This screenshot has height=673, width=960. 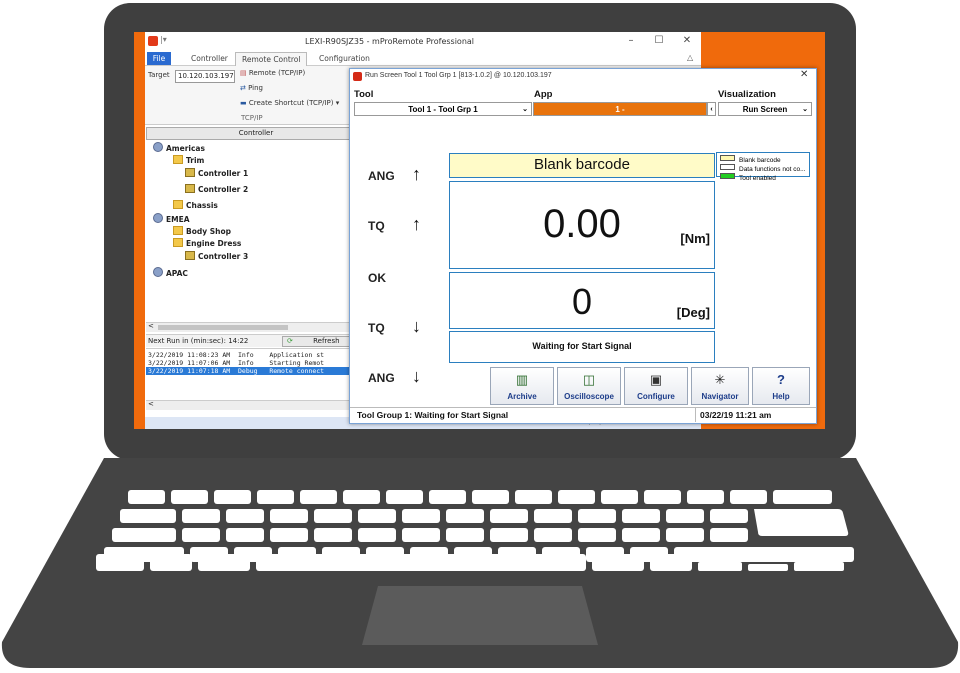 What do you see at coordinates (747, 94) in the screenshot?
I see `visualization-label: Visualization` at bounding box center [747, 94].